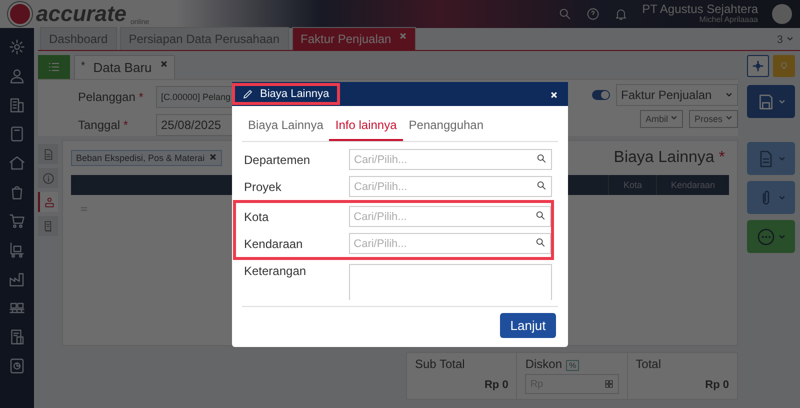  What do you see at coordinates (354, 38) in the screenshot?
I see `tab: Faktur Penjualan` at bounding box center [354, 38].